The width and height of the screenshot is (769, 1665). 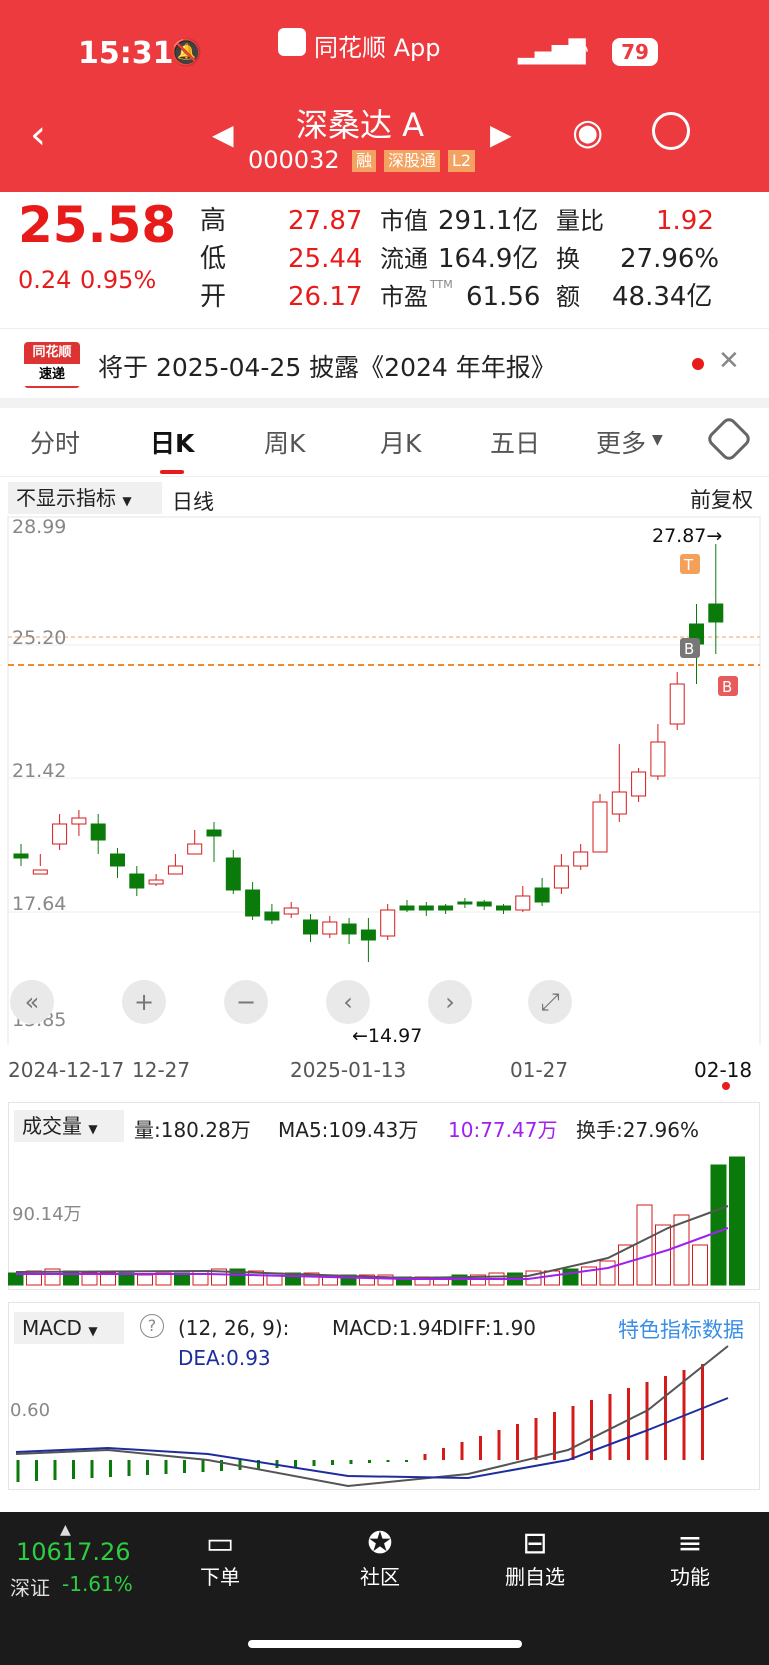 What do you see at coordinates (384, 328) in the screenshot?
I see `divider` at bounding box center [384, 328].